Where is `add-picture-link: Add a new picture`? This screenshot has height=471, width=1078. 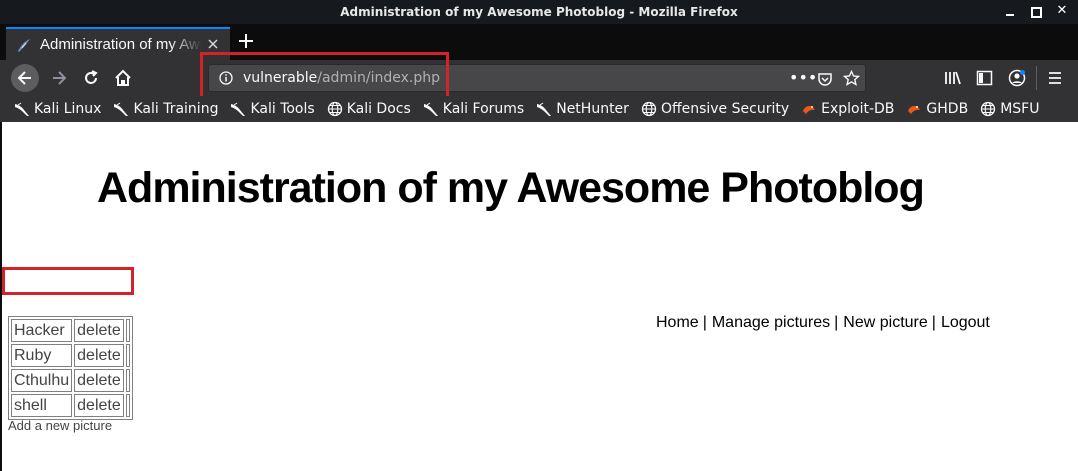
add-picture-link: Add a new picture is located at coordinates (60, 425).